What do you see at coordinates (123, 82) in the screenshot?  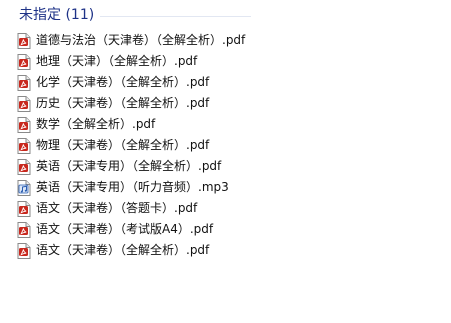 I see `file-name: 化学（天津卷）（全解全析）.pdf` at bounding box center [123, 82].